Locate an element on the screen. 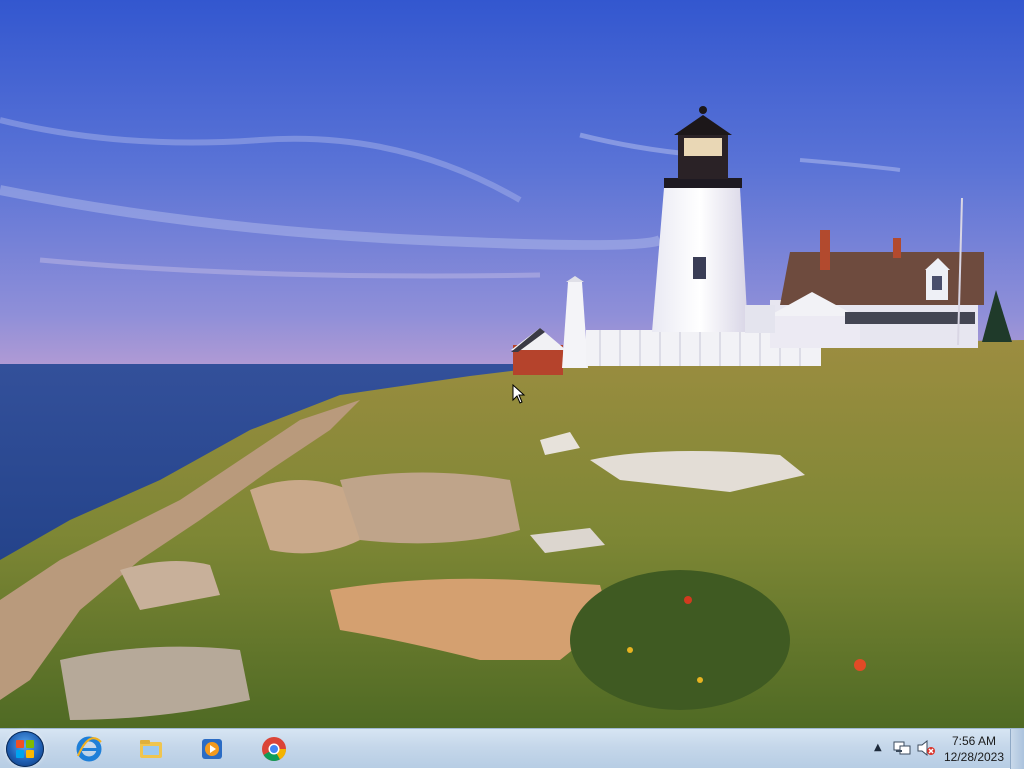  media-player-icon is located at coordinates (212, 749).